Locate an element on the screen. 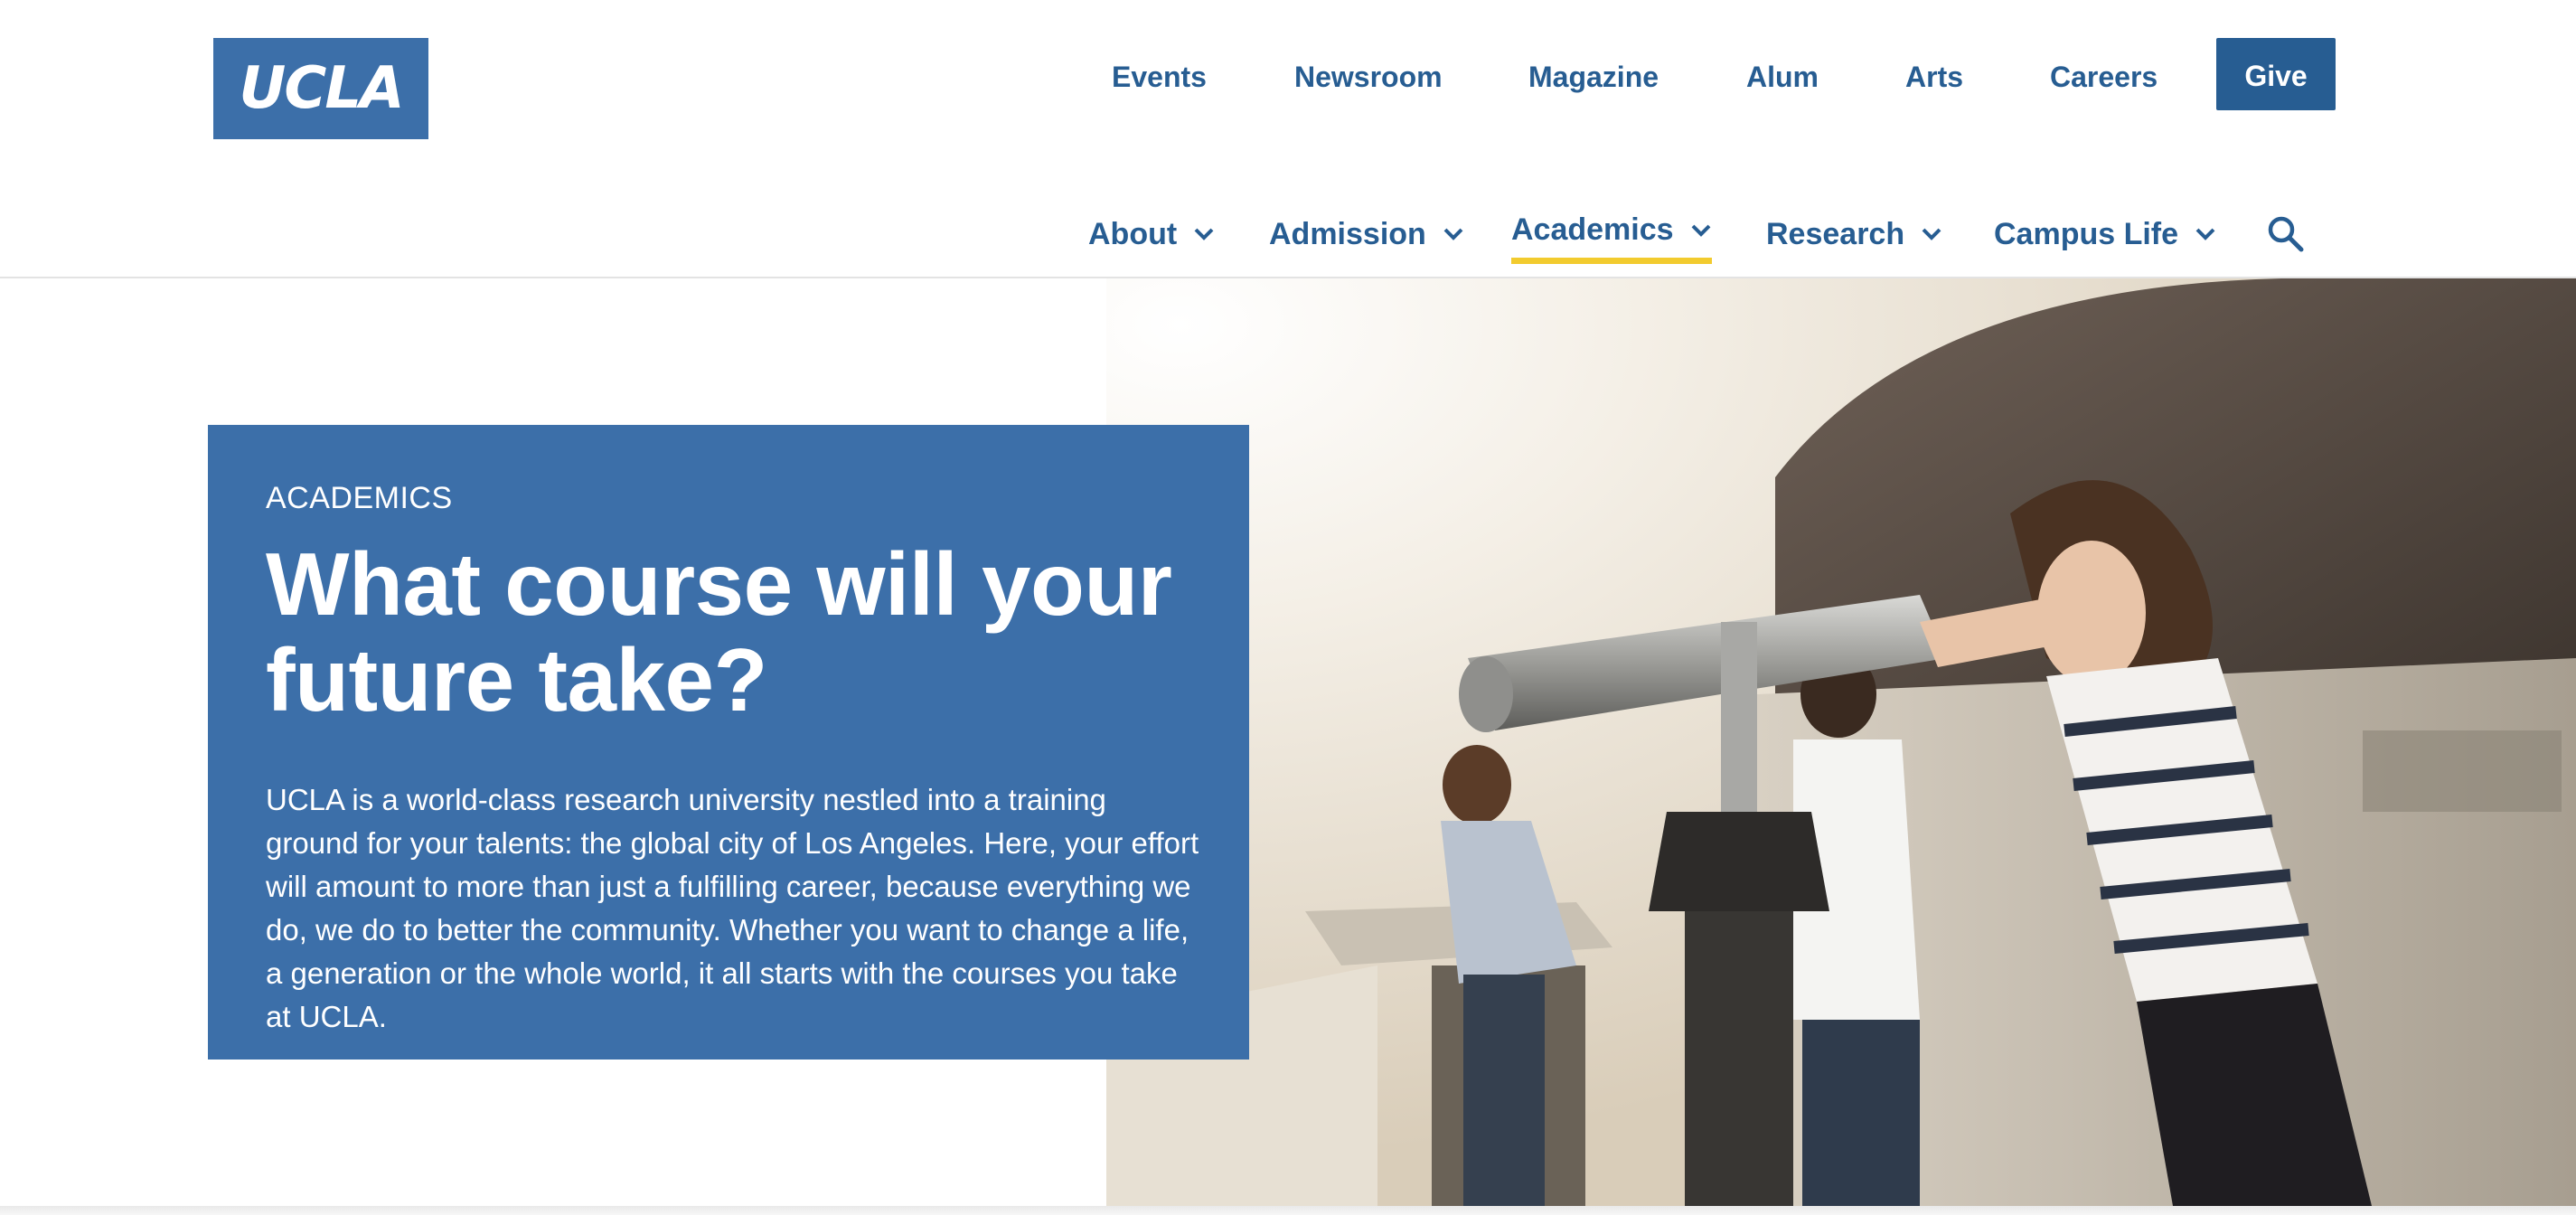 This screenshot has width=2576, height=1215. utility-link-alum: Alum is located at coordinates (1783, 74).